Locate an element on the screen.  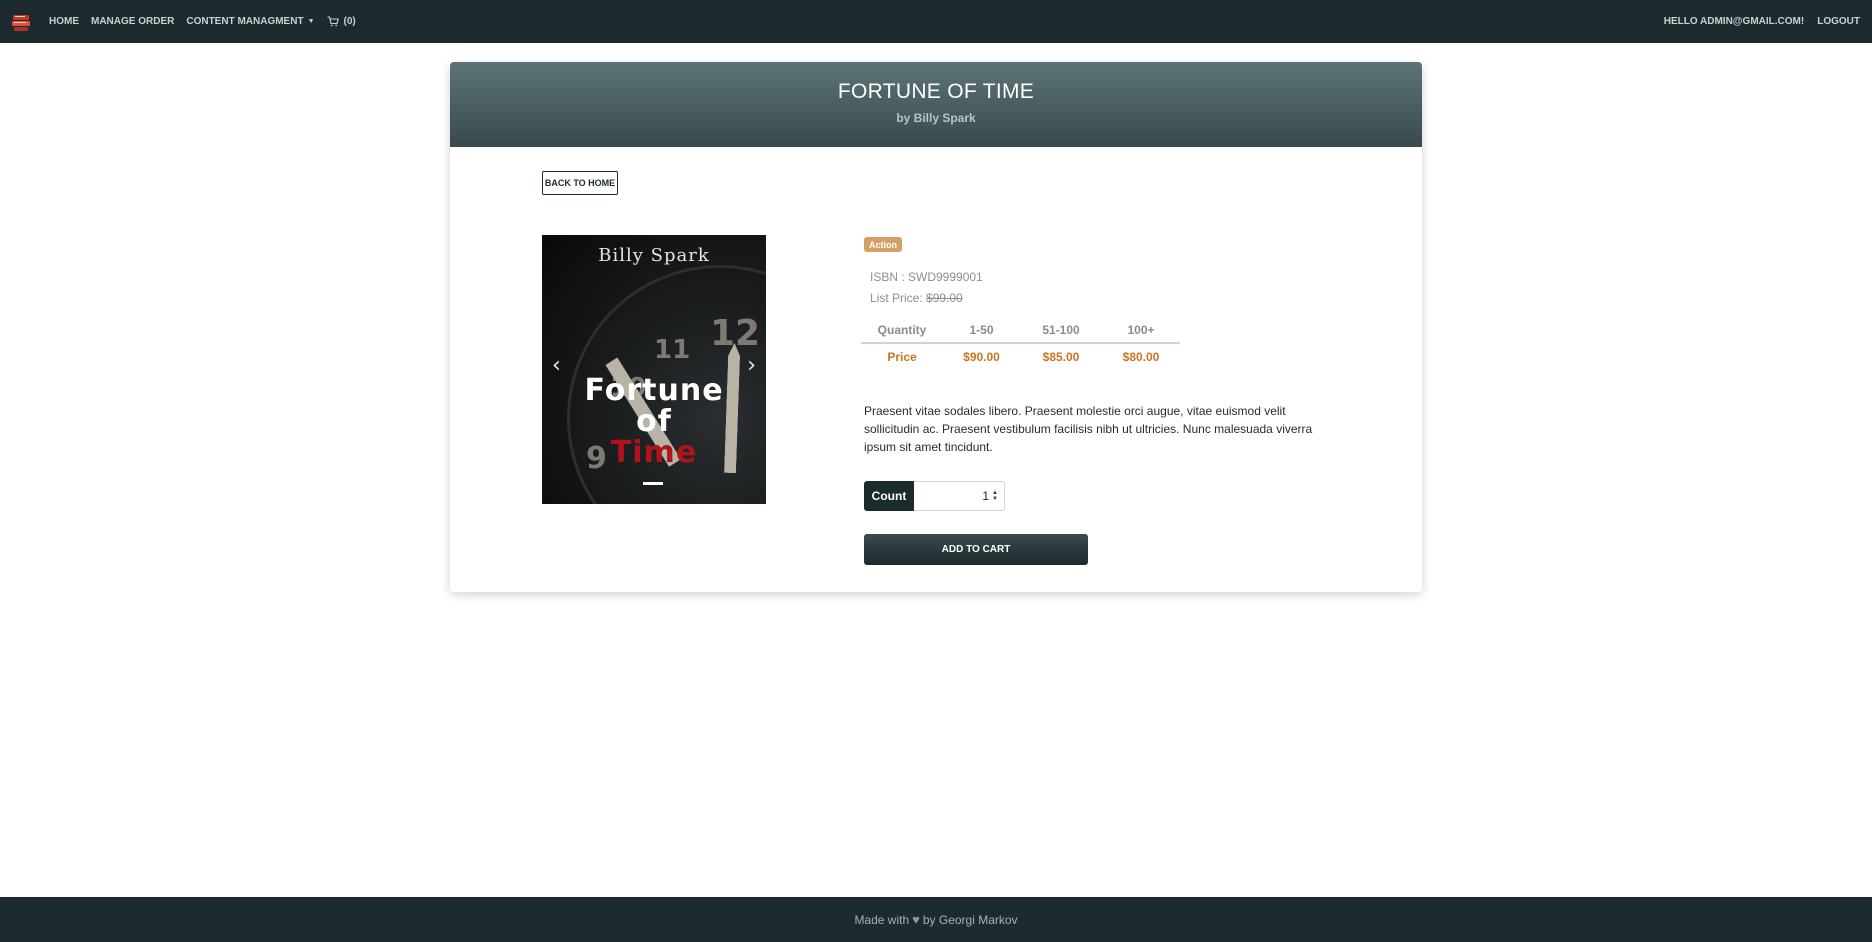
price-table-header-cell: Quantity is located at coordinates (902, 331).